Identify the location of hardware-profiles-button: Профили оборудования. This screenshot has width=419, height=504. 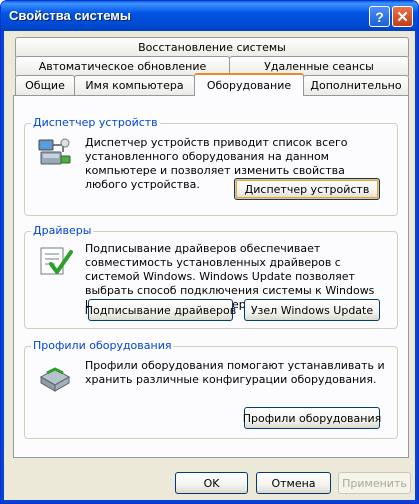
(312, 418).